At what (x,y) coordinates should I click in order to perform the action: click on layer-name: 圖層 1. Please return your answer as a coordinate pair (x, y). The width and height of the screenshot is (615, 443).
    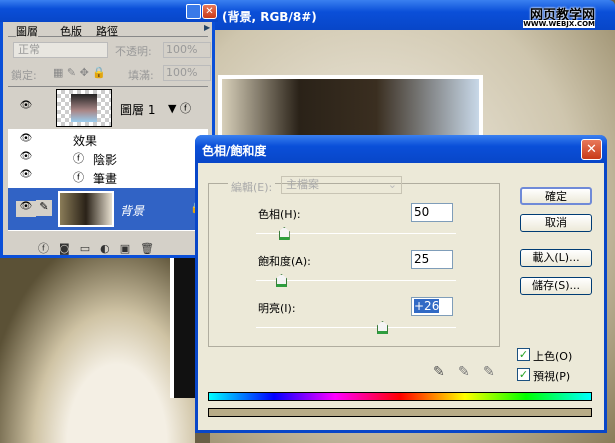
    Looking at the image, I should click on (138, 110).